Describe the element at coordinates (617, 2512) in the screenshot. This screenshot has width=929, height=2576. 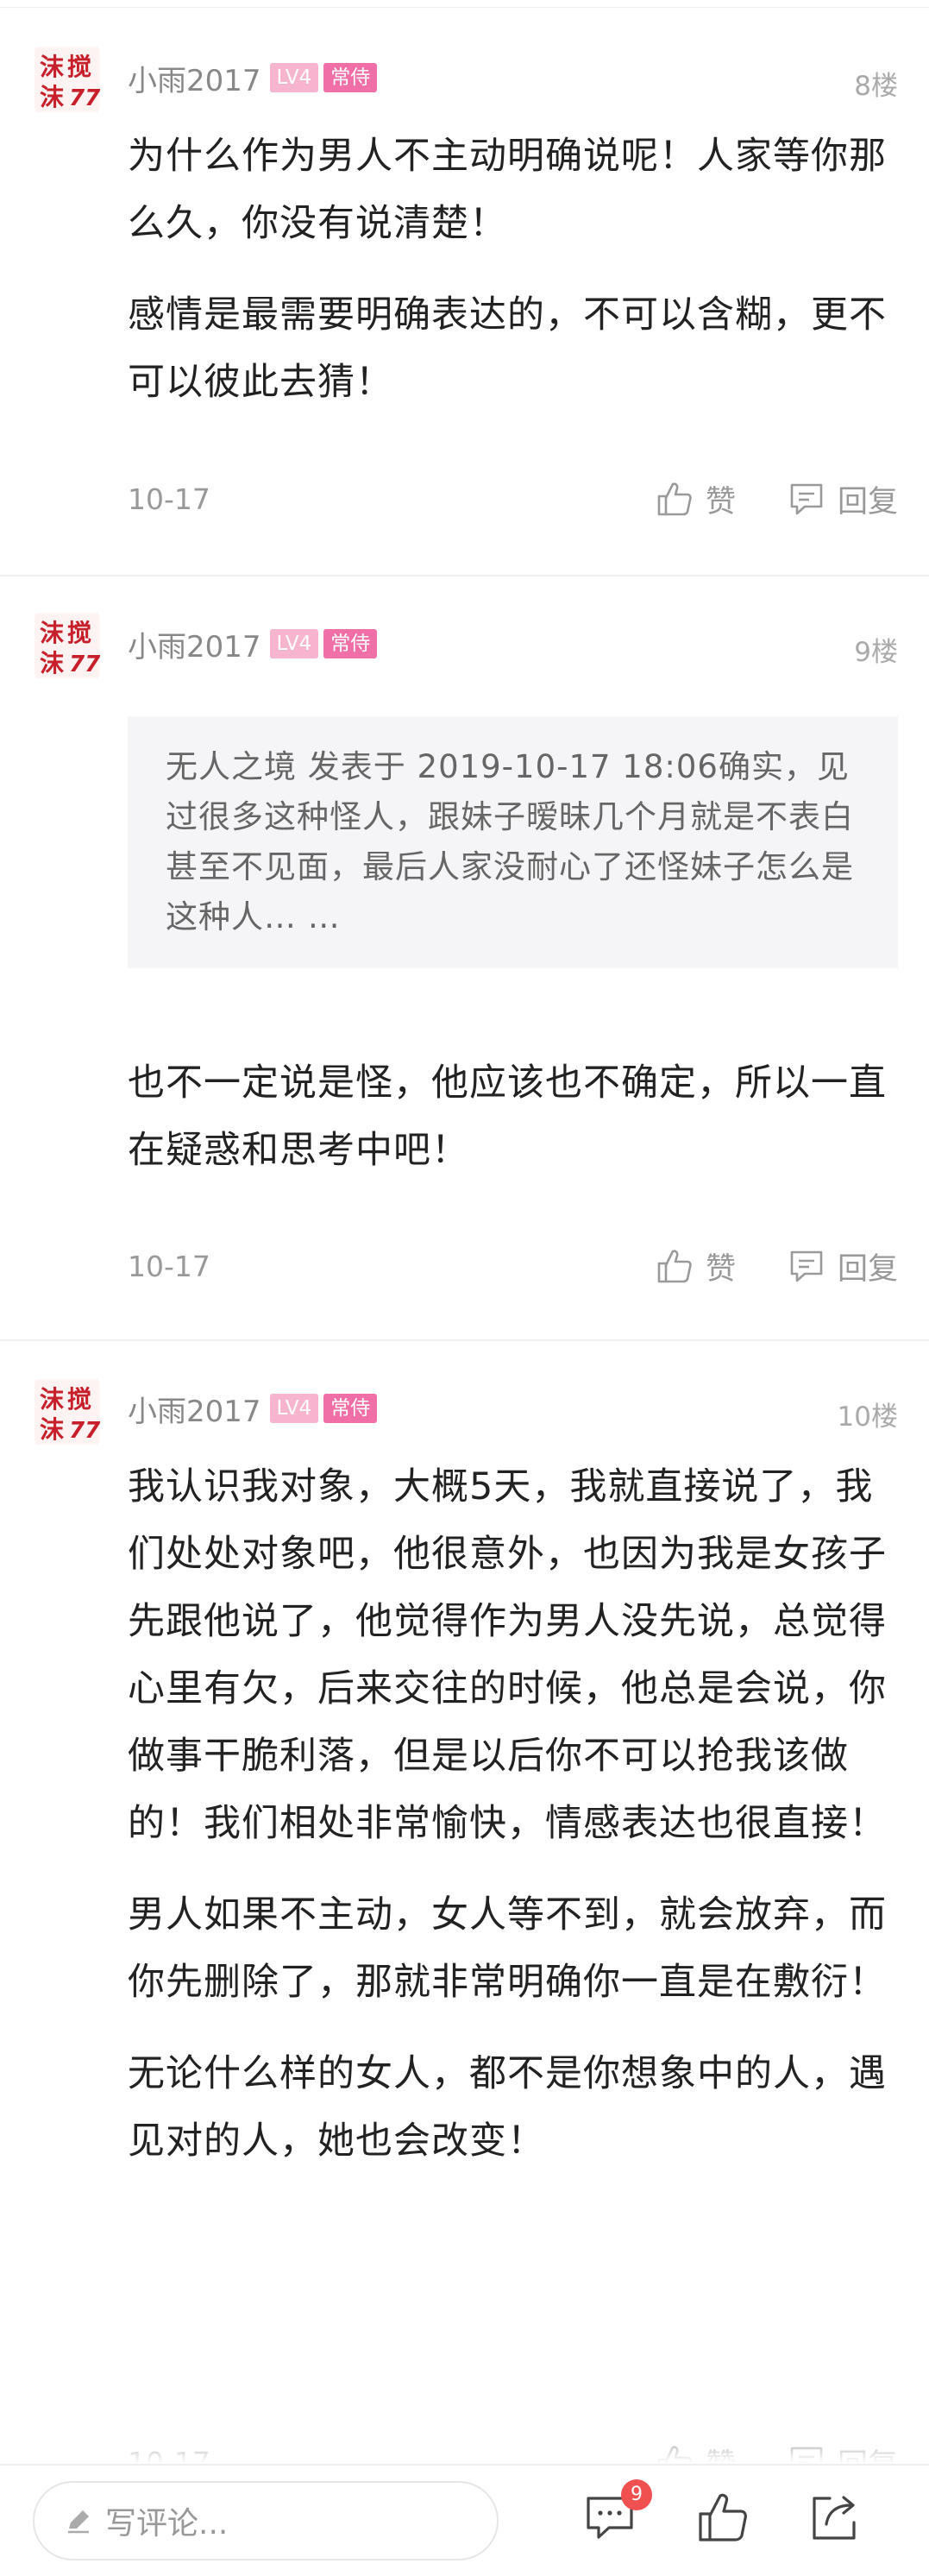
I see `comments-button: 9` at that location.